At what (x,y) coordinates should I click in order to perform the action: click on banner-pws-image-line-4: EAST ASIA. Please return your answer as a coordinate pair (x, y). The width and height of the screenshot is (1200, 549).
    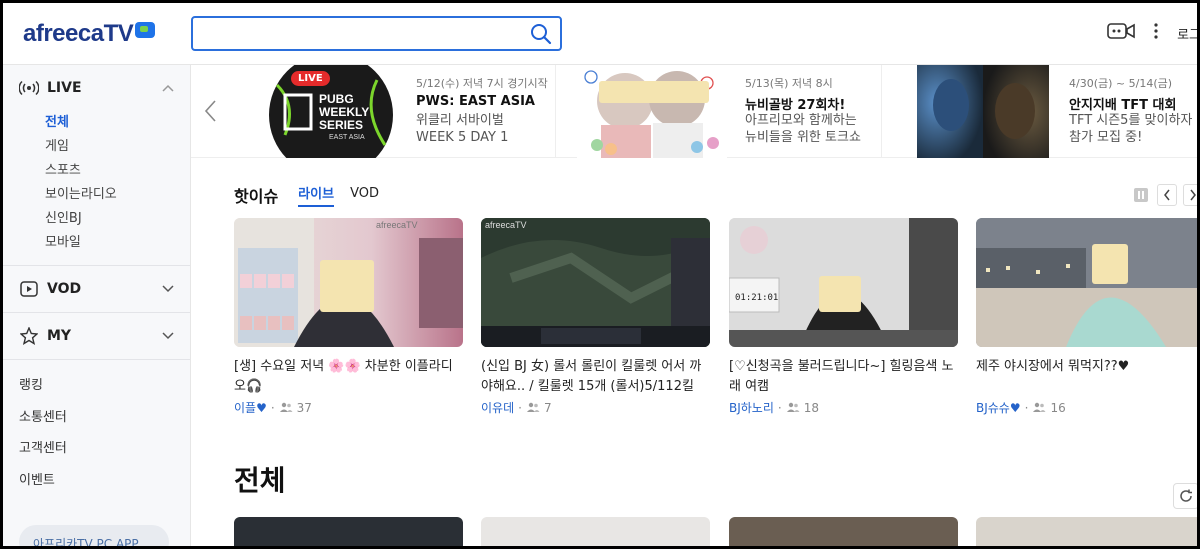
    Looking at the image, I should click on (347, 137).